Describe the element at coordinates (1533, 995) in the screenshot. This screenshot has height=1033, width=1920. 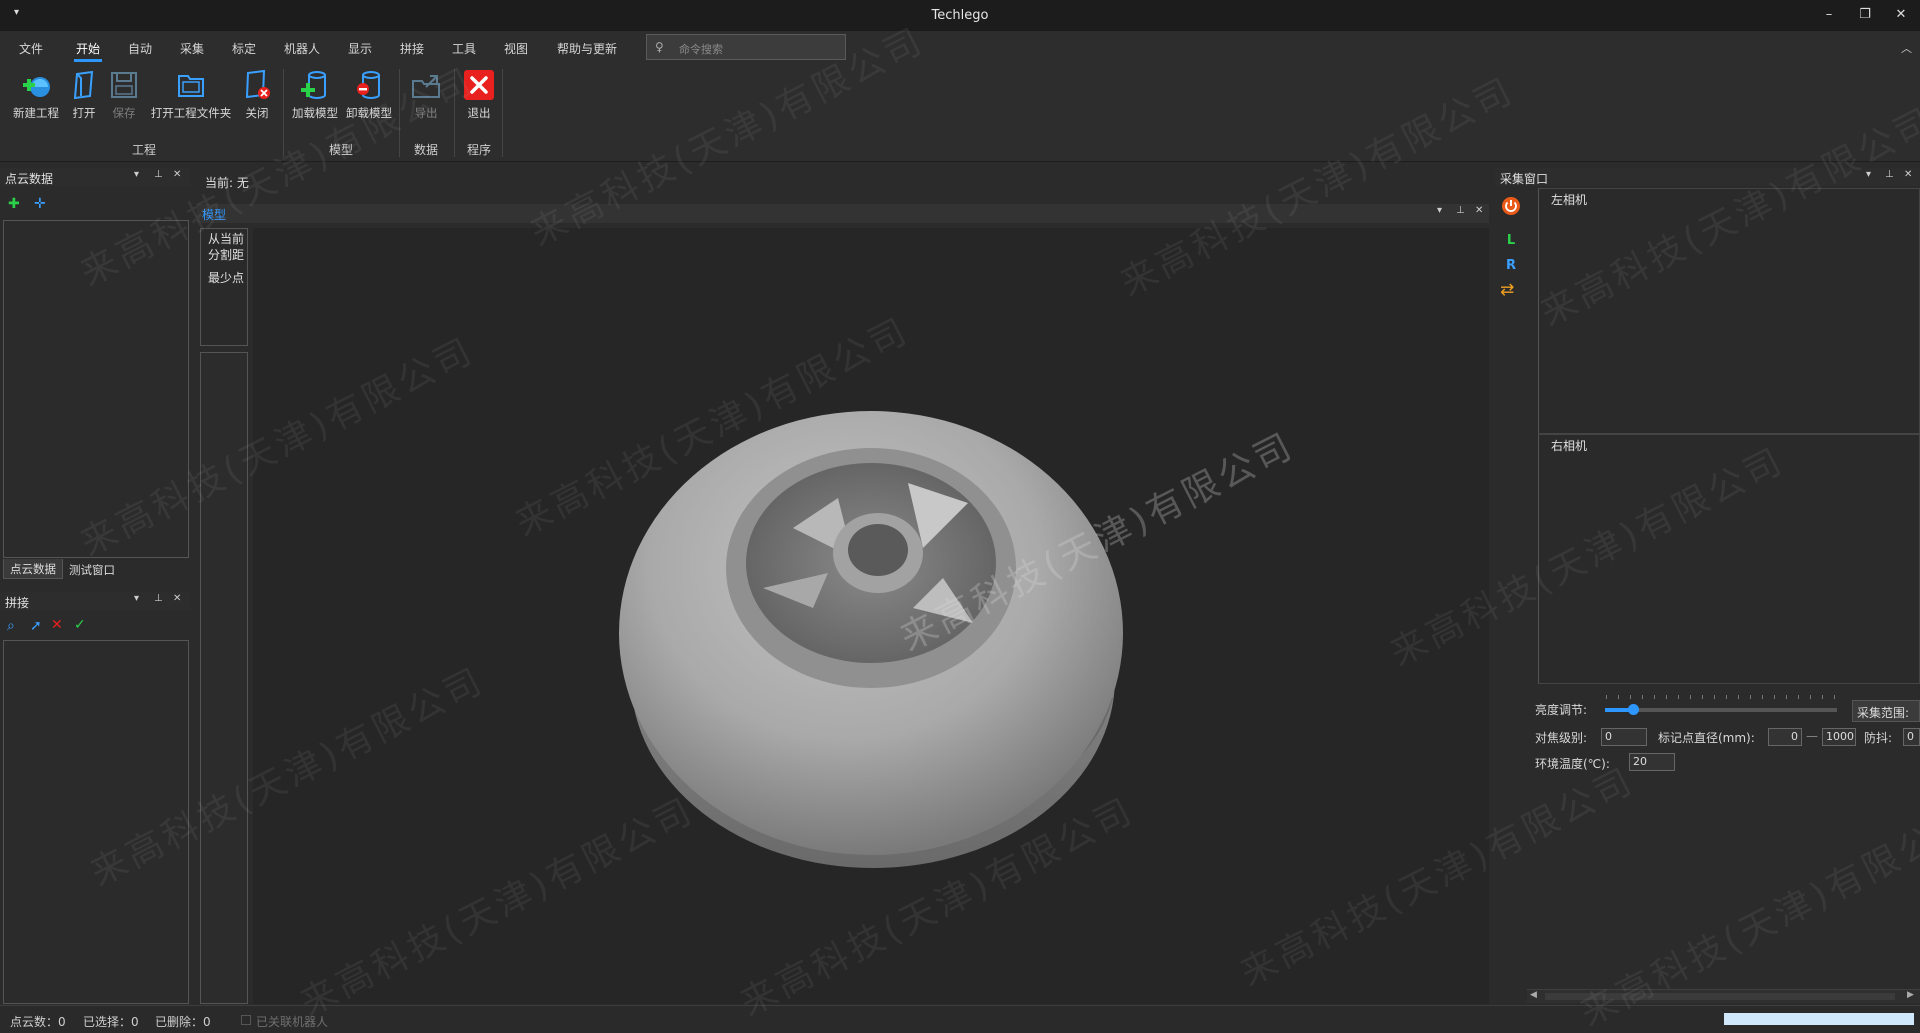
I see `scroll-left-icon: ◀` at that location.